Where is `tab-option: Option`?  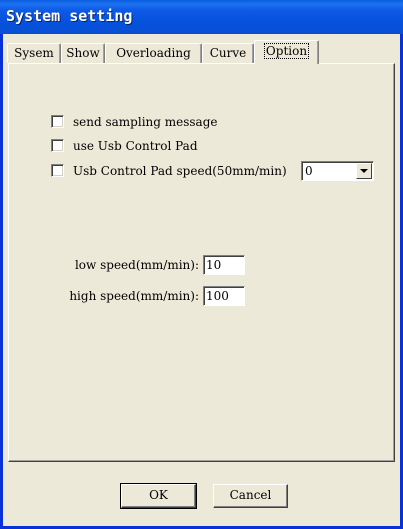 tab-option: Option is located at coordinates (286, 52).